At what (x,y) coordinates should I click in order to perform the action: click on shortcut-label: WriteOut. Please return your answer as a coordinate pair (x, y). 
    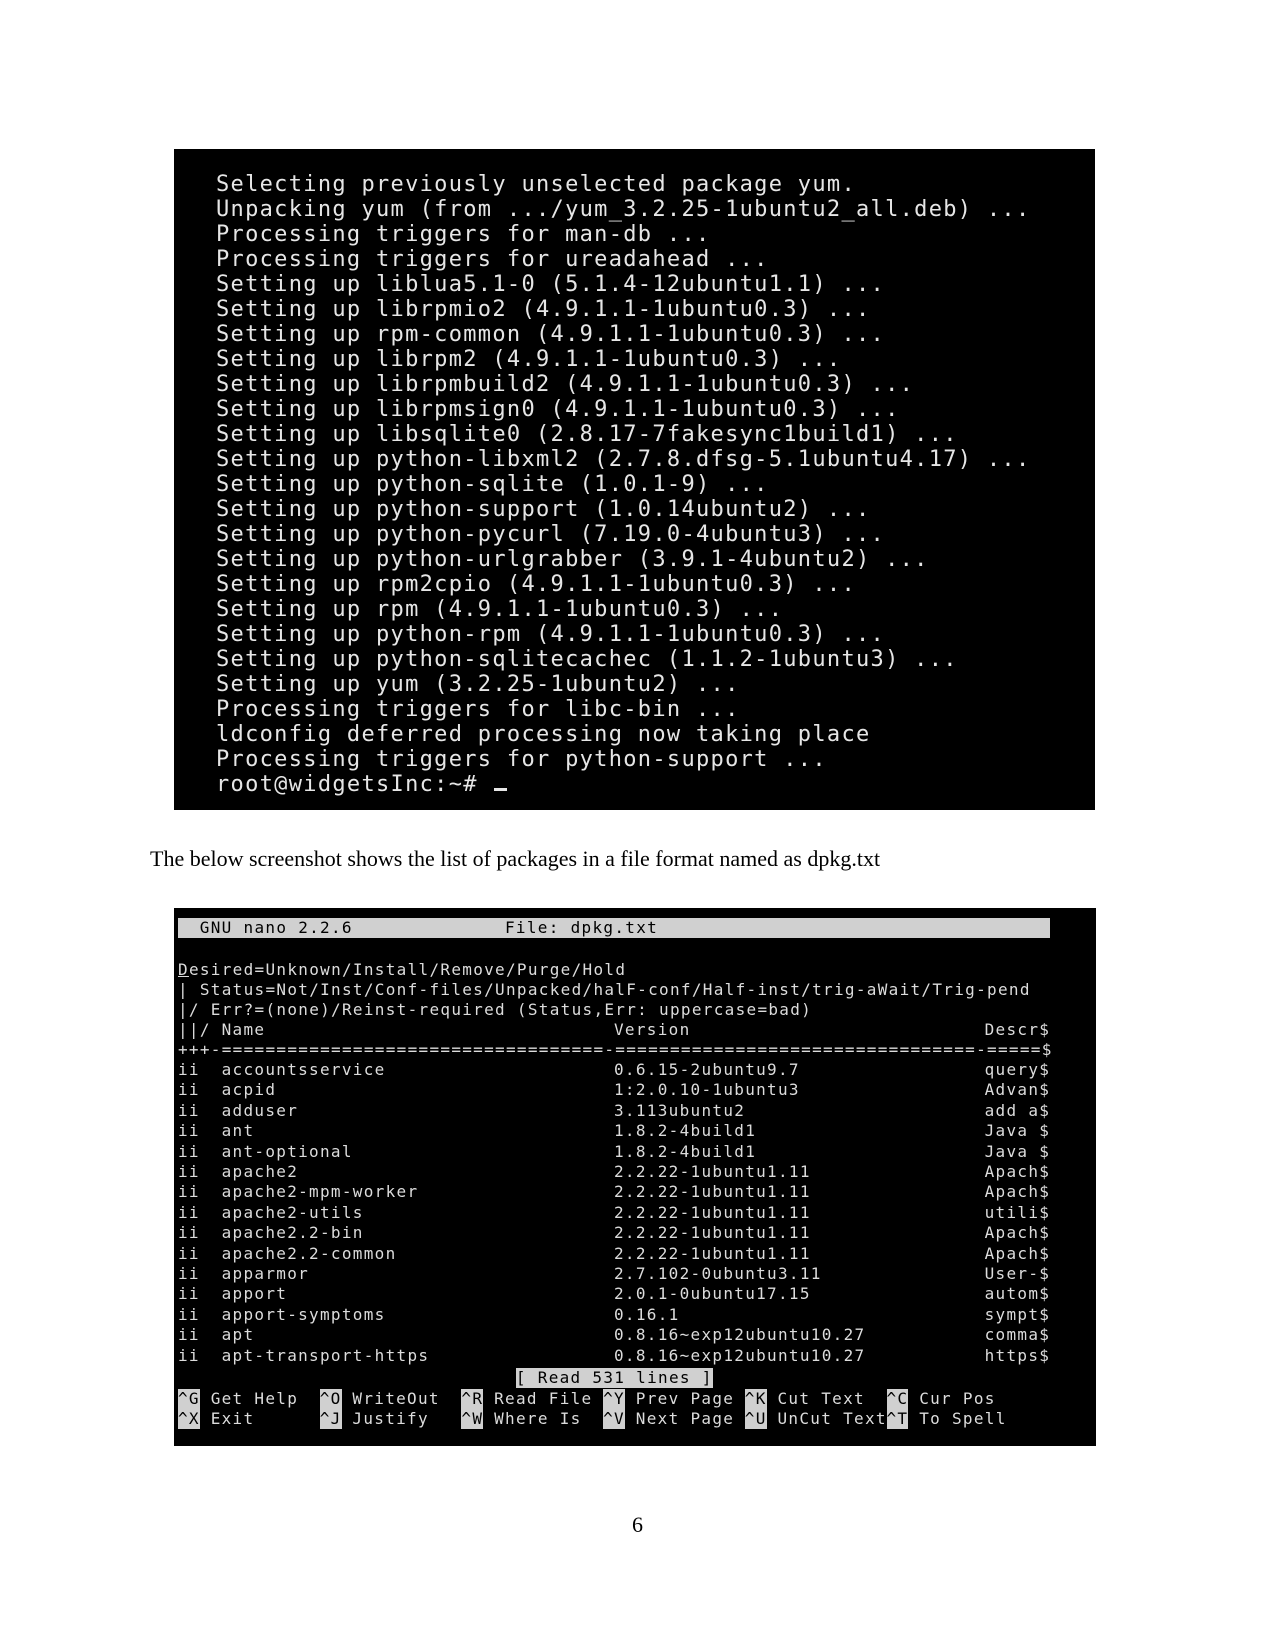
    Looking at the image, I should click on (396, 1398).